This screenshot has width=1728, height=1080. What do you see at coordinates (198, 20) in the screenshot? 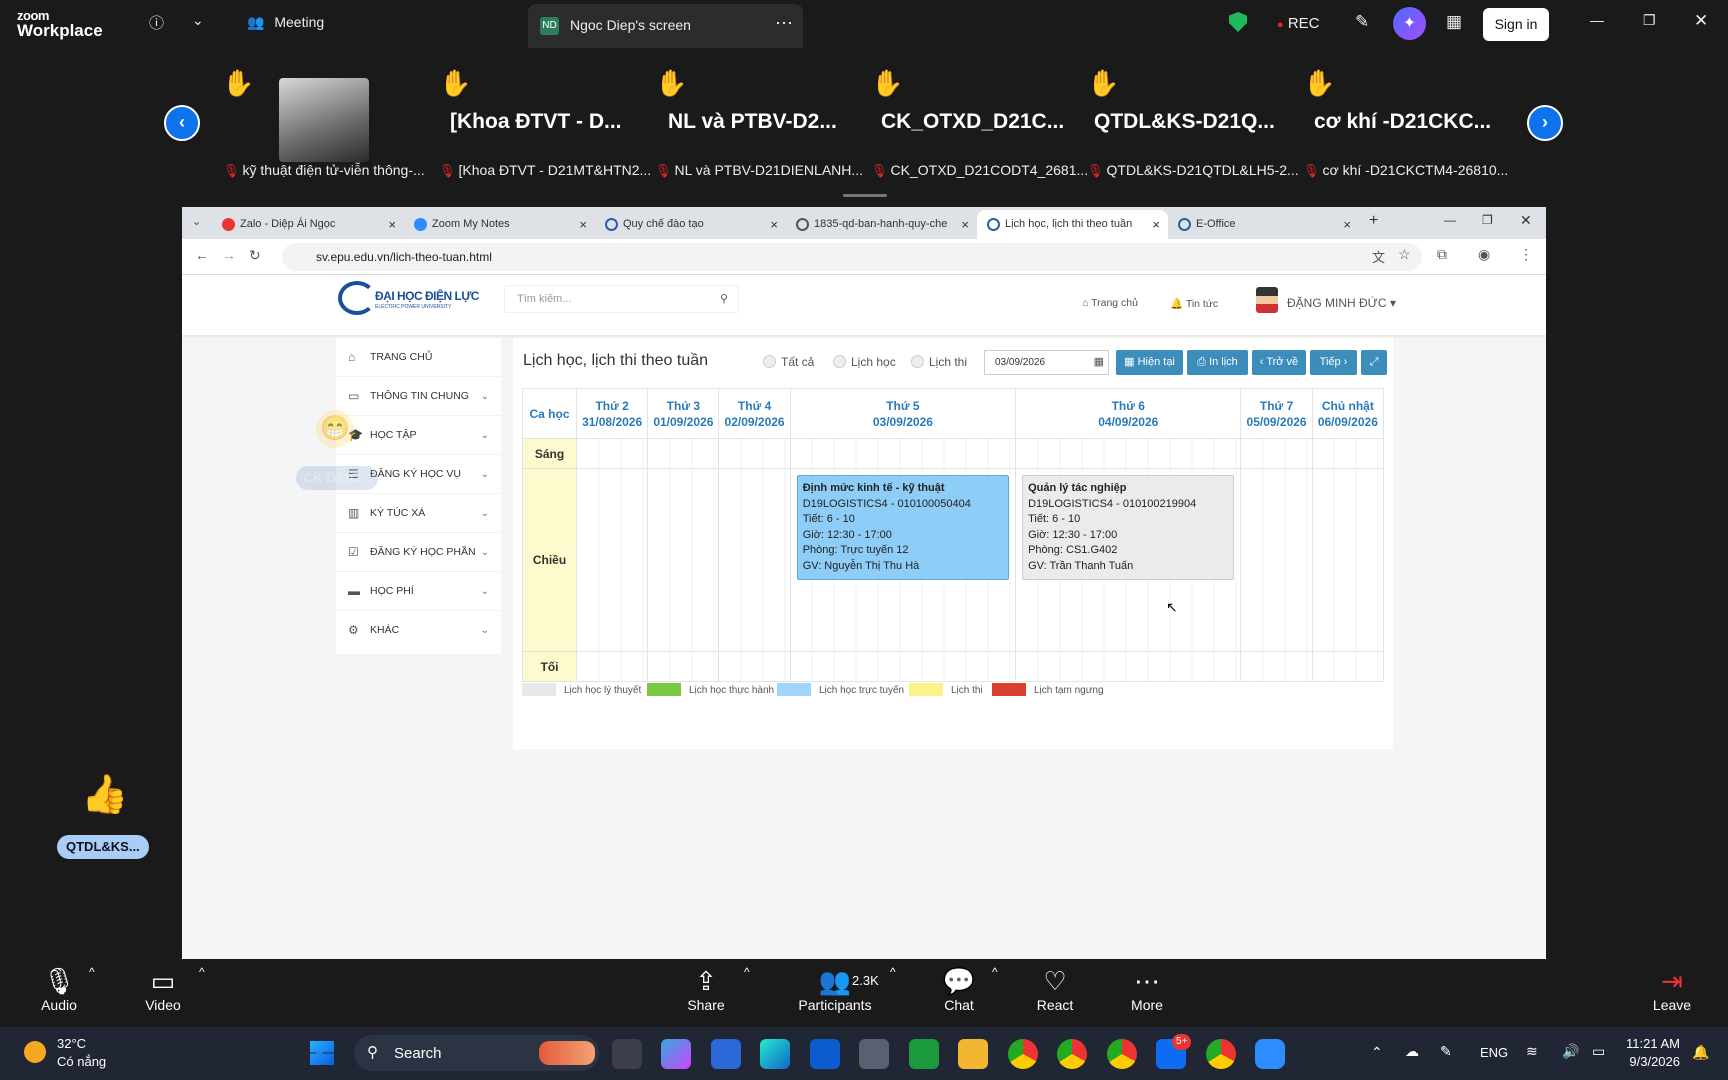
I see `chevron-down-icon: ⌄` at bounding box center [198, 20].